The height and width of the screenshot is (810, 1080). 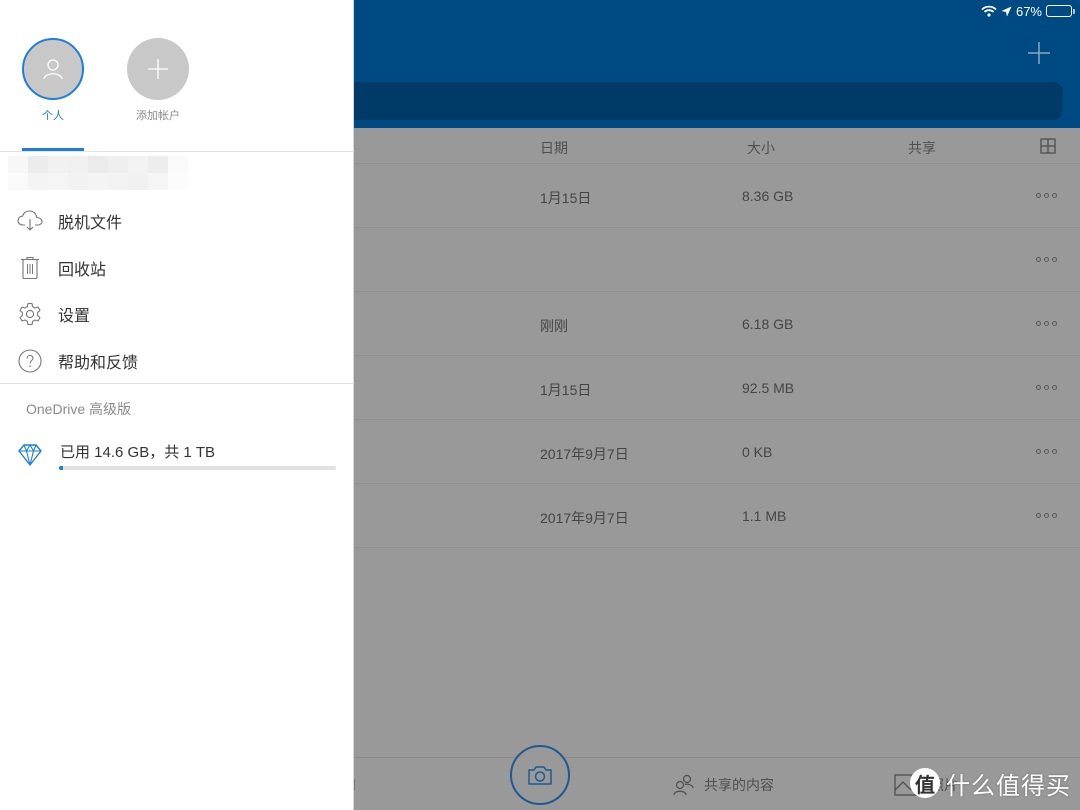 I want to click on row-size: 0 KB, so click(x=757, y=452).